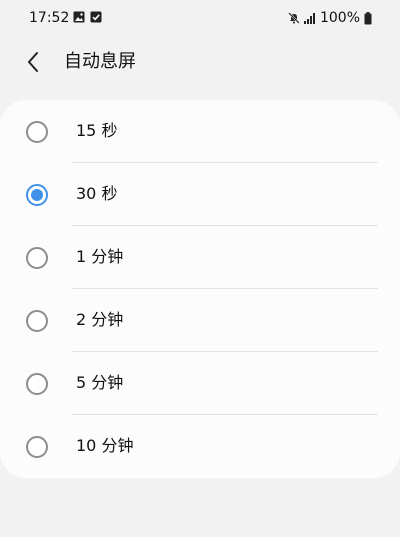 This screenshot has height=537, width=400. What do you see at coordinates (200, 131) in the screenshot?
I see `option-15-seconds: 15 秒` at bounding box center [200, 131].